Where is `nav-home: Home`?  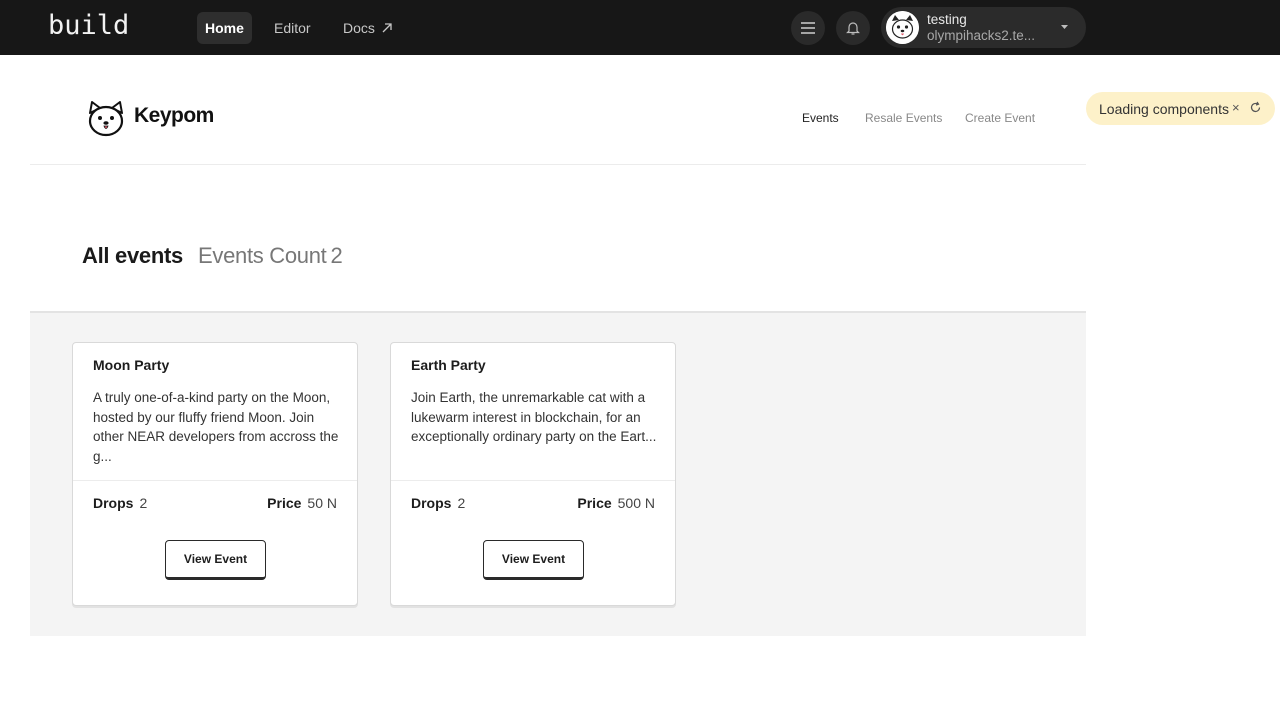 nav-home: Home is located at coordinates (224, 28).